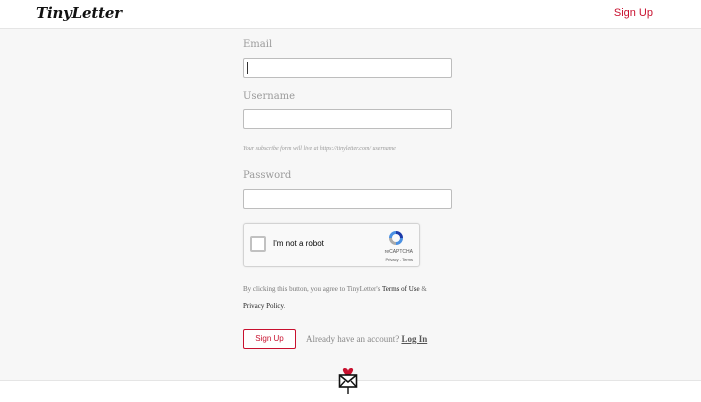 The height and width of the screenshot is (402, 701). What do you see at coordinates (350, 14) in the screenshot?
I see `top-bar: TinyLetter Sign Up` at bounding box center [350, 14].